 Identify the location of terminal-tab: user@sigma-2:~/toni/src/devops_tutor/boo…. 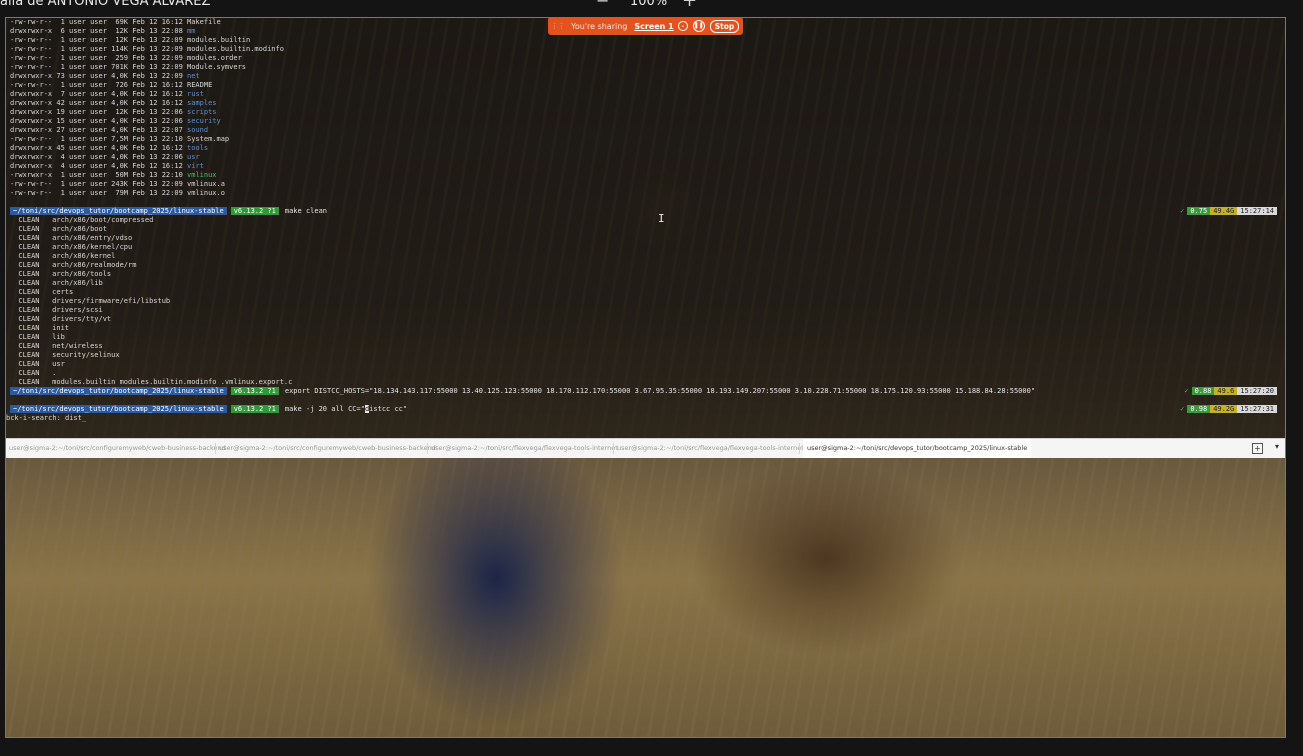
(917, 448).